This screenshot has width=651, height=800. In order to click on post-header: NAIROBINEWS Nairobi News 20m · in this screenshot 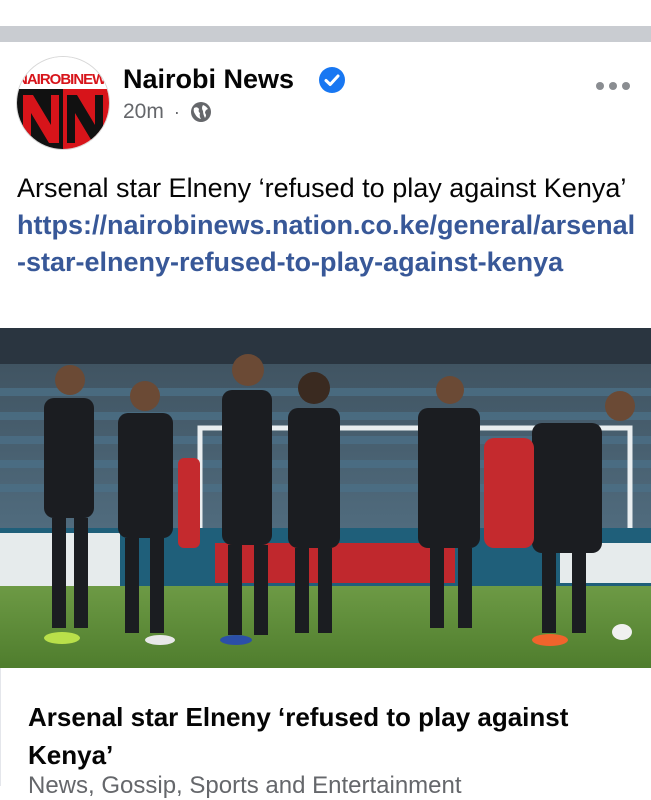, I will do `click(325, 101)`.